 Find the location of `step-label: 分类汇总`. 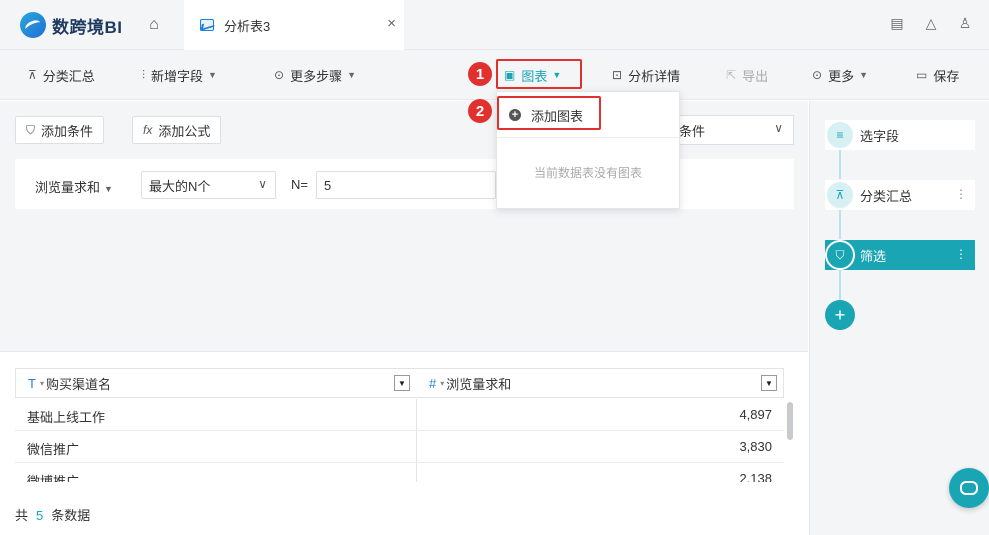

step-label: 分类汇总 is located at coordinates (886, 196).